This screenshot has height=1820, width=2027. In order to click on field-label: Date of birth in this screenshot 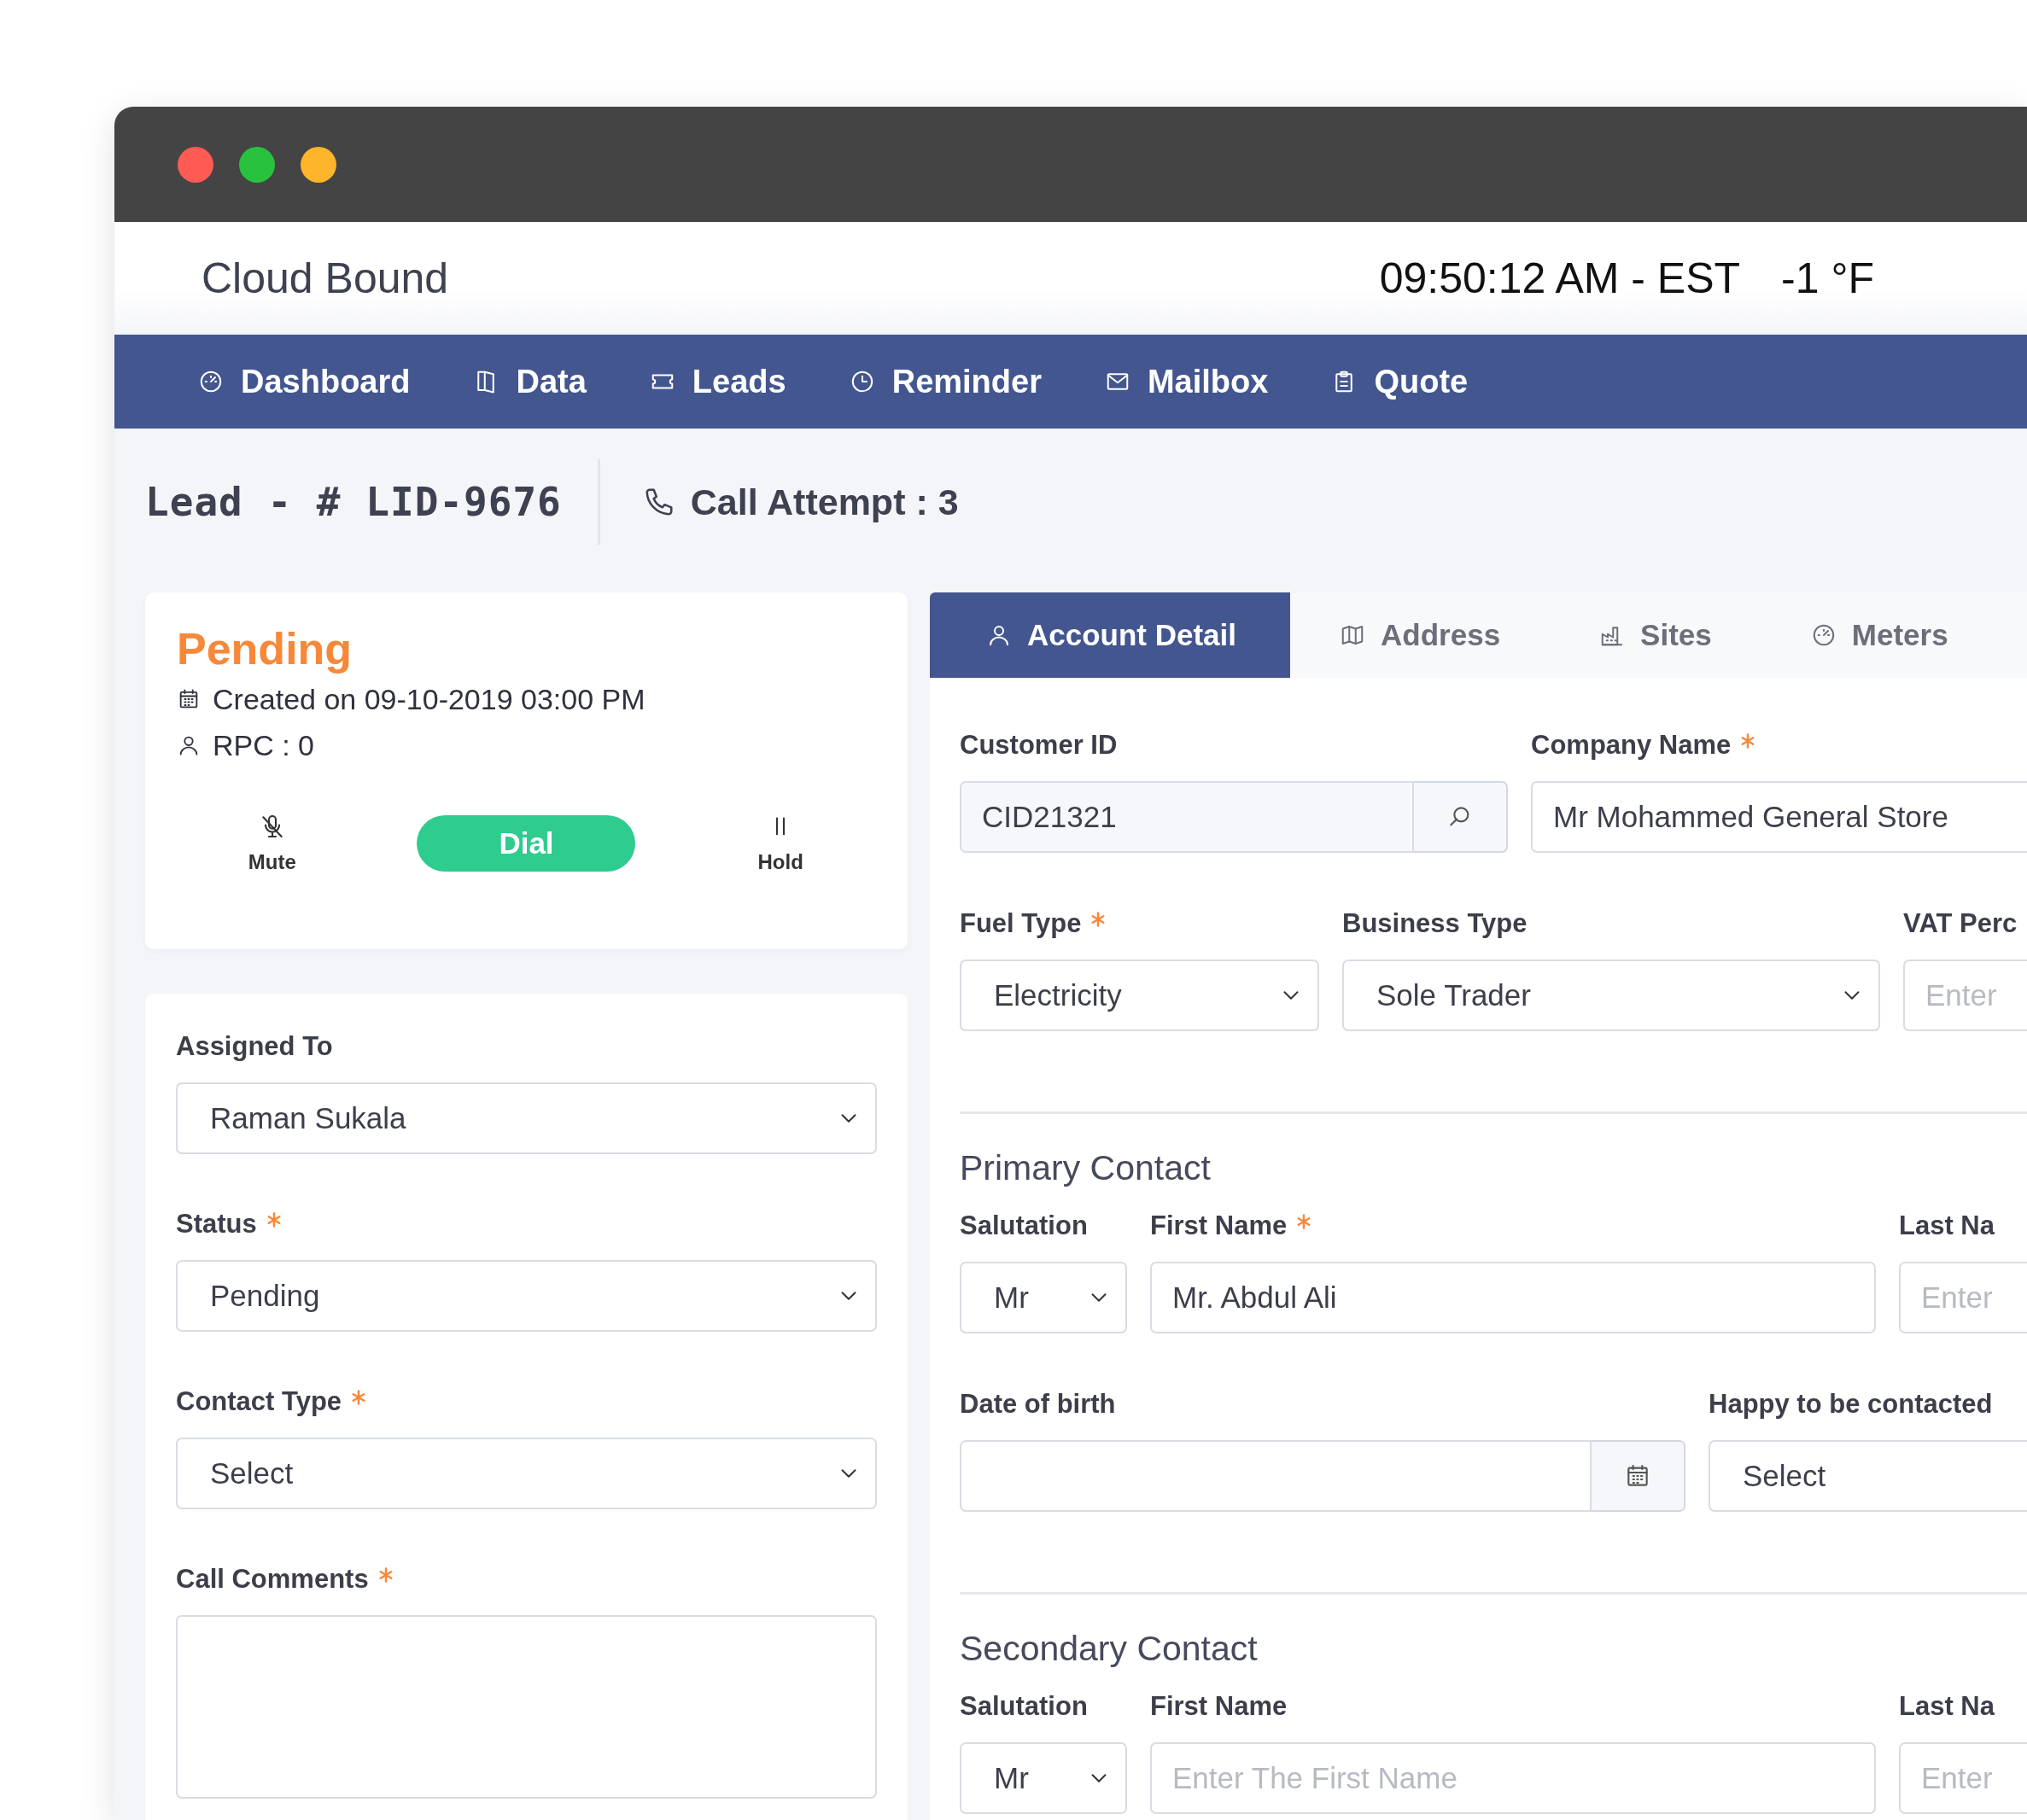, I will do `click(1038, 1404)`.